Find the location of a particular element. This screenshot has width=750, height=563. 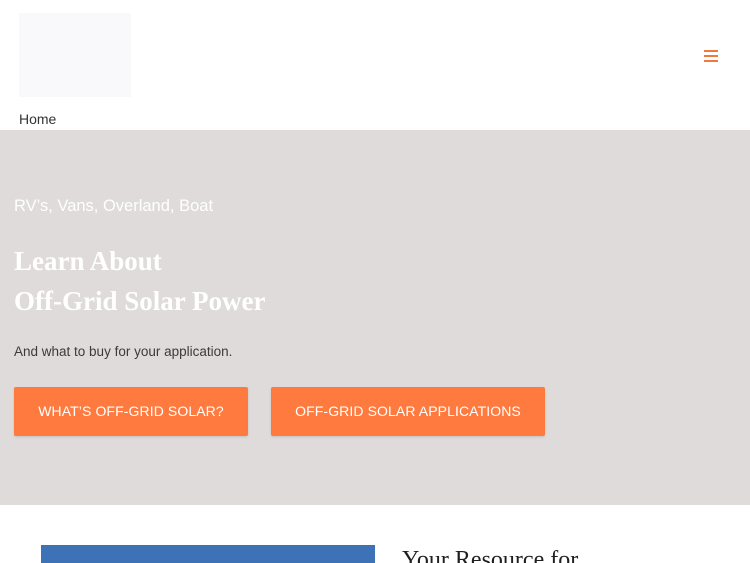

hero-subtitle: And what to buy for your application. is located at coordinates (123, 351).